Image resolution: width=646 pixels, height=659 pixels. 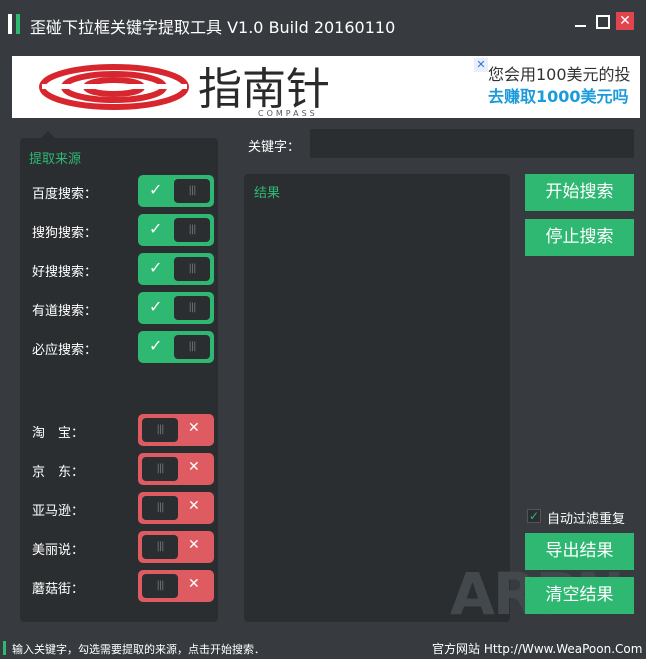 I want to click on ad-text: 您会用100美元的投 去赚取1000美元吗, so click(x=559, y=86).